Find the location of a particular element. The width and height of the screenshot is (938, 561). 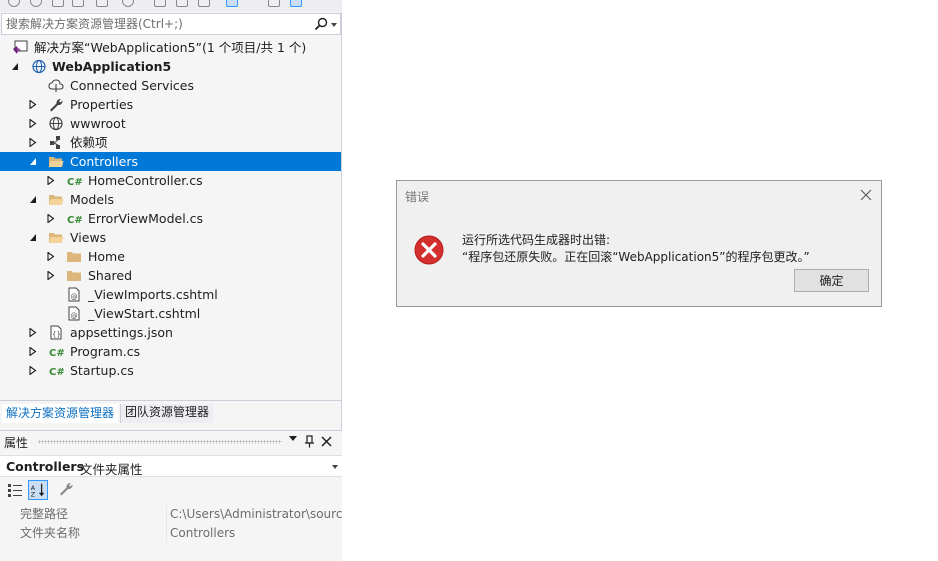

tree-item-label: Shared is located at coordinates (110, 275).